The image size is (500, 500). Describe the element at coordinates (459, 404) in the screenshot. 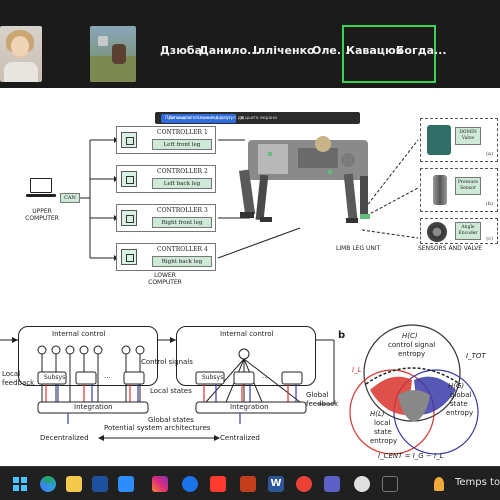

I see `hg-sub2: state` at that location.